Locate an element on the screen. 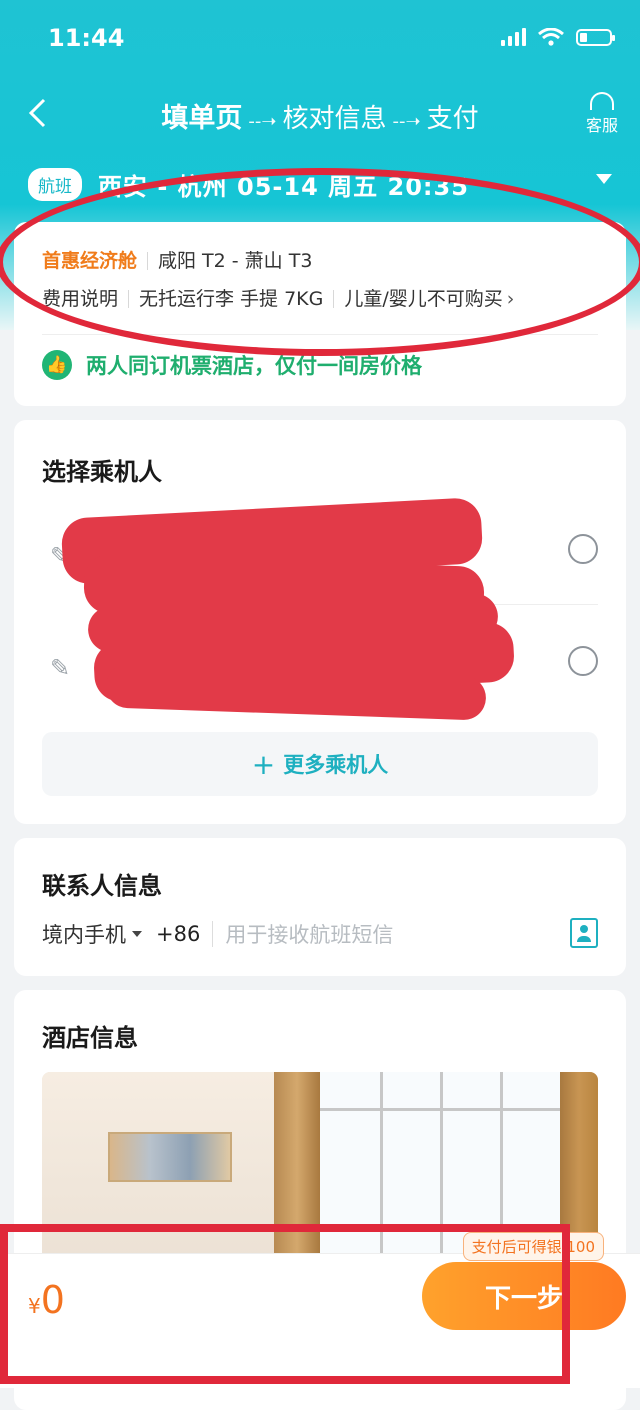 The image size is (640, 1410). bottom-bar: ¥0 支付后可得银 100 下一步 is located at coordinates (320, 1310).